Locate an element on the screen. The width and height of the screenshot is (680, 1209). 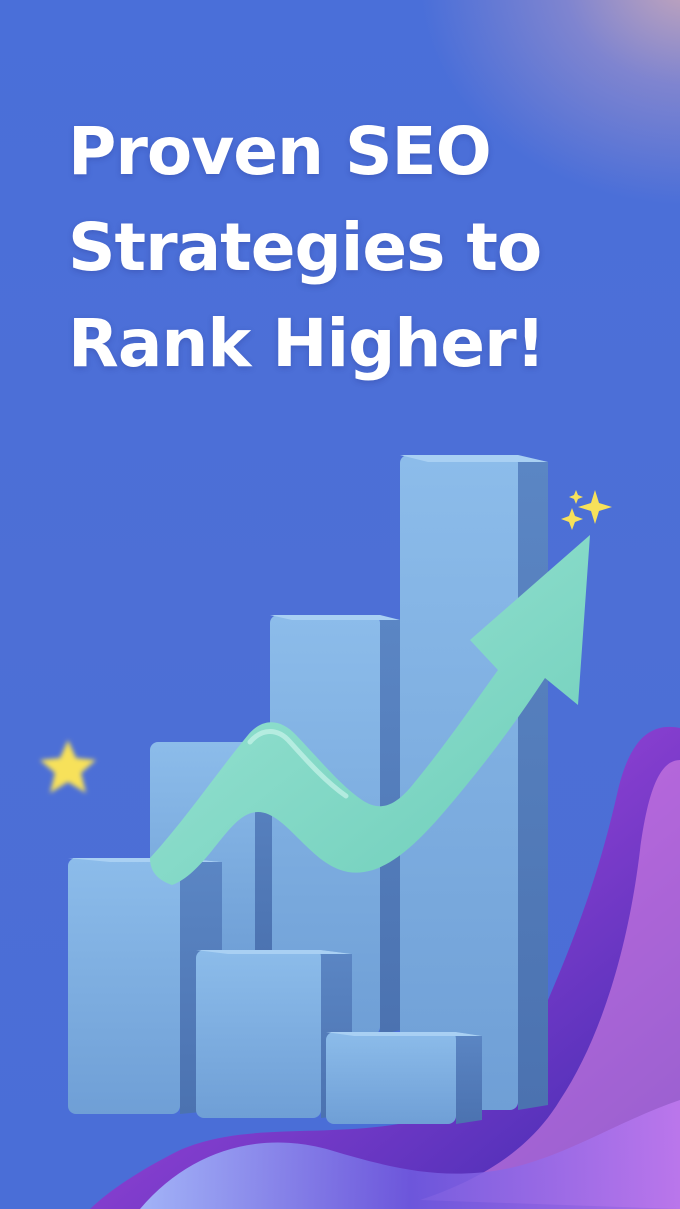
headline-line-3: Rank Higher! is located at coordinates (307, 343).